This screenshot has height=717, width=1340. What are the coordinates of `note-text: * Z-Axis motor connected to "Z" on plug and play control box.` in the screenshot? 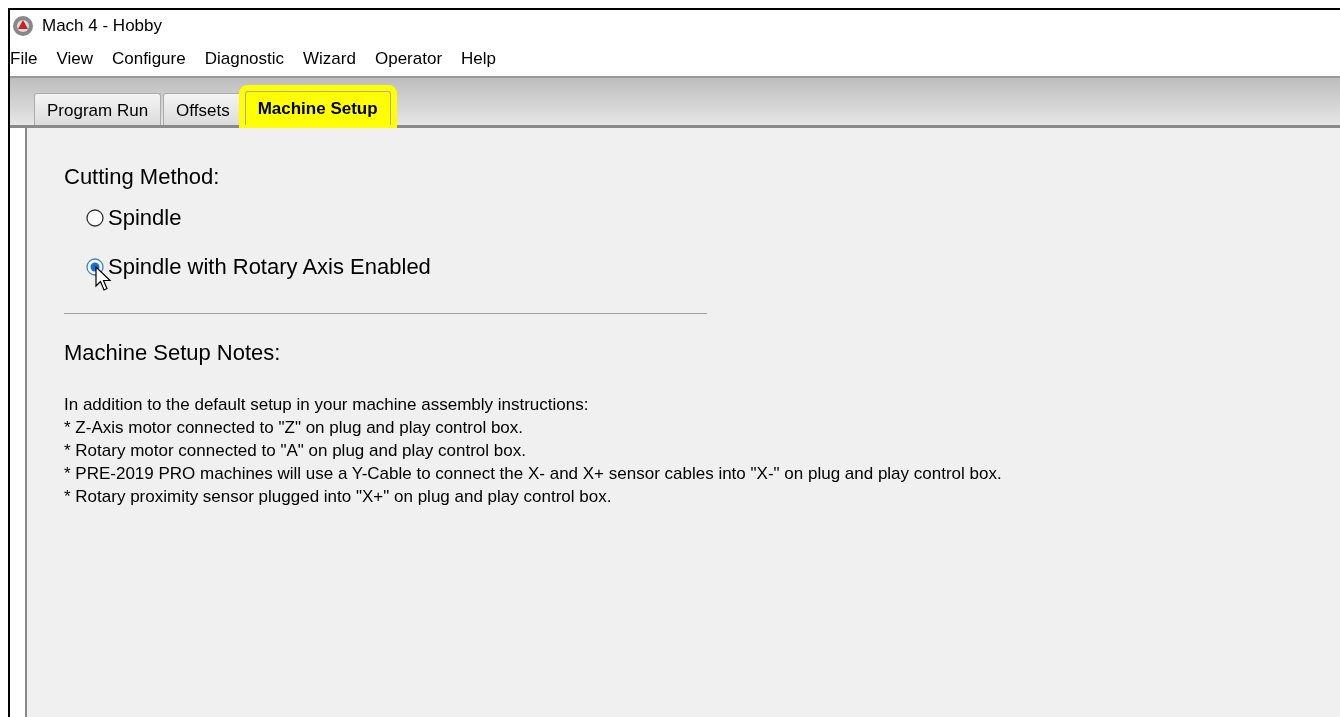 It's located at (294, 428).